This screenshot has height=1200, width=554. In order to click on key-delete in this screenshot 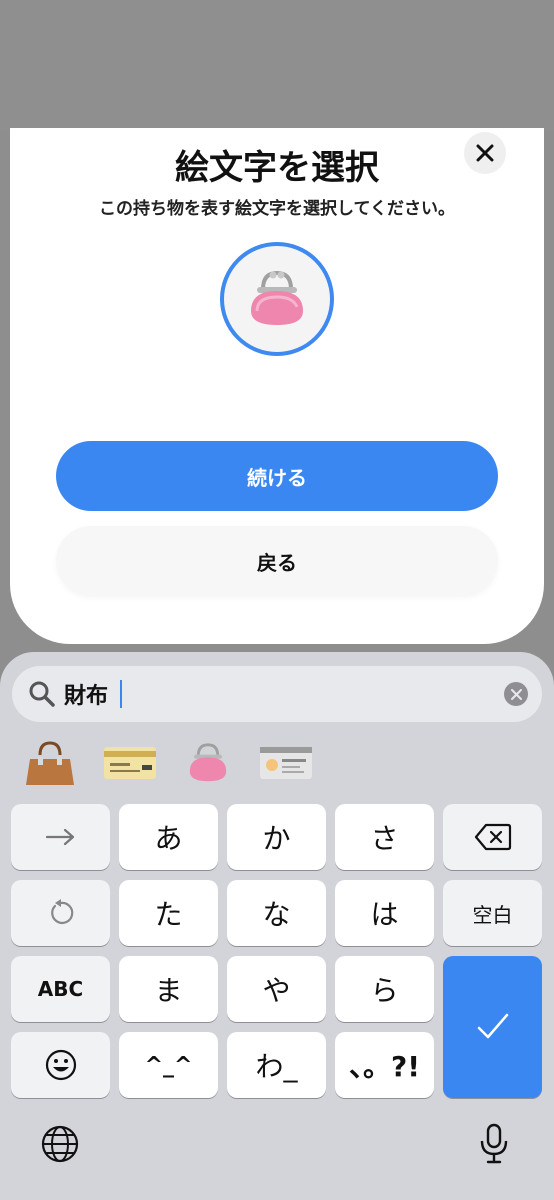, I will do `click(492, 837)`.